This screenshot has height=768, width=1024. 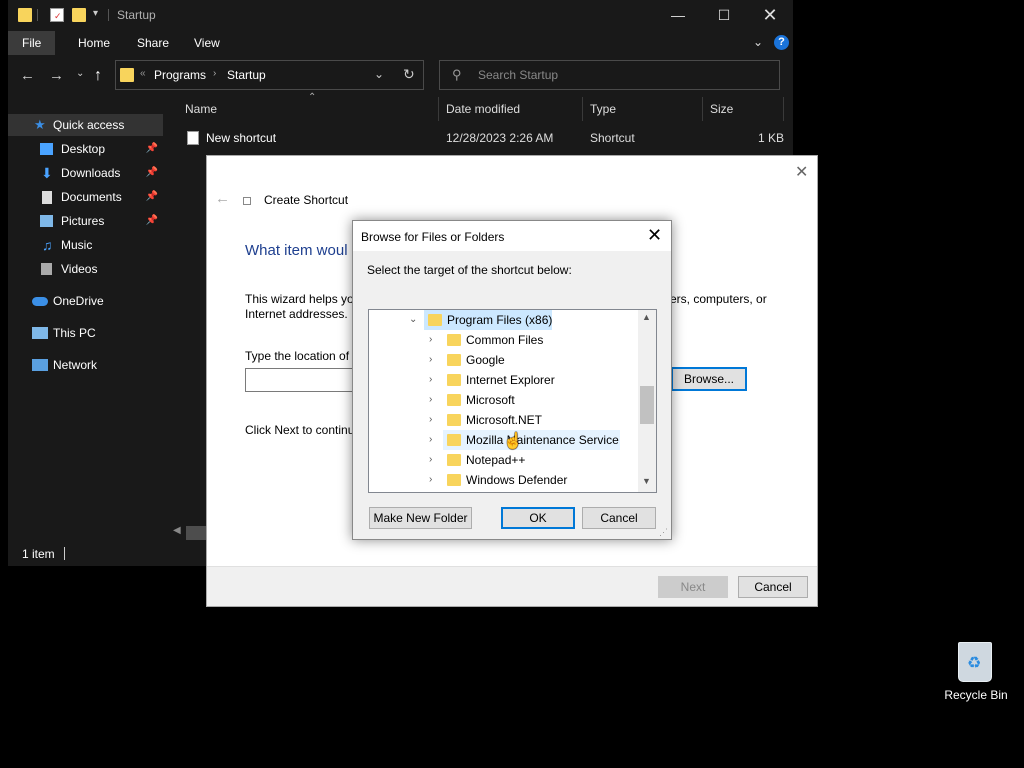 What do you see at coordinates (85, 269) in the screenshot?
I see `sidebar-item-videos: Videos` at bounding box center [85, 269].